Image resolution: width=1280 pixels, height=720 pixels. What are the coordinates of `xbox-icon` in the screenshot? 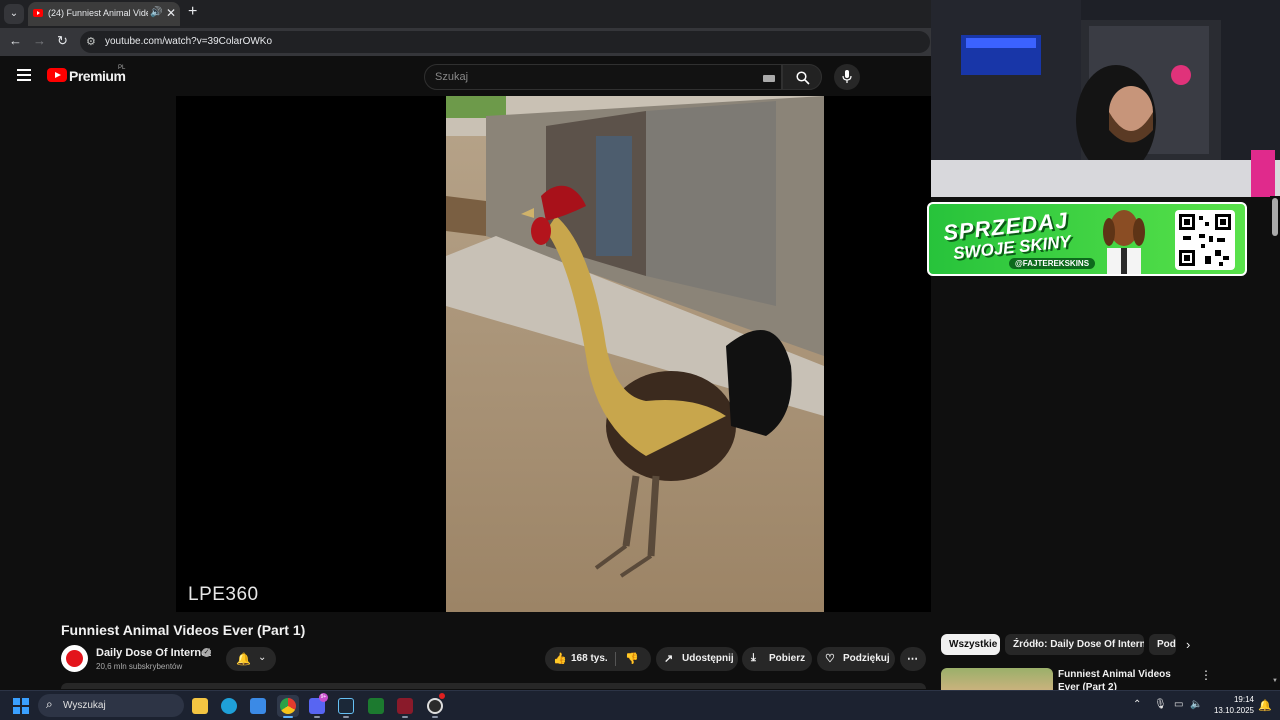 It's located at (376, 706).